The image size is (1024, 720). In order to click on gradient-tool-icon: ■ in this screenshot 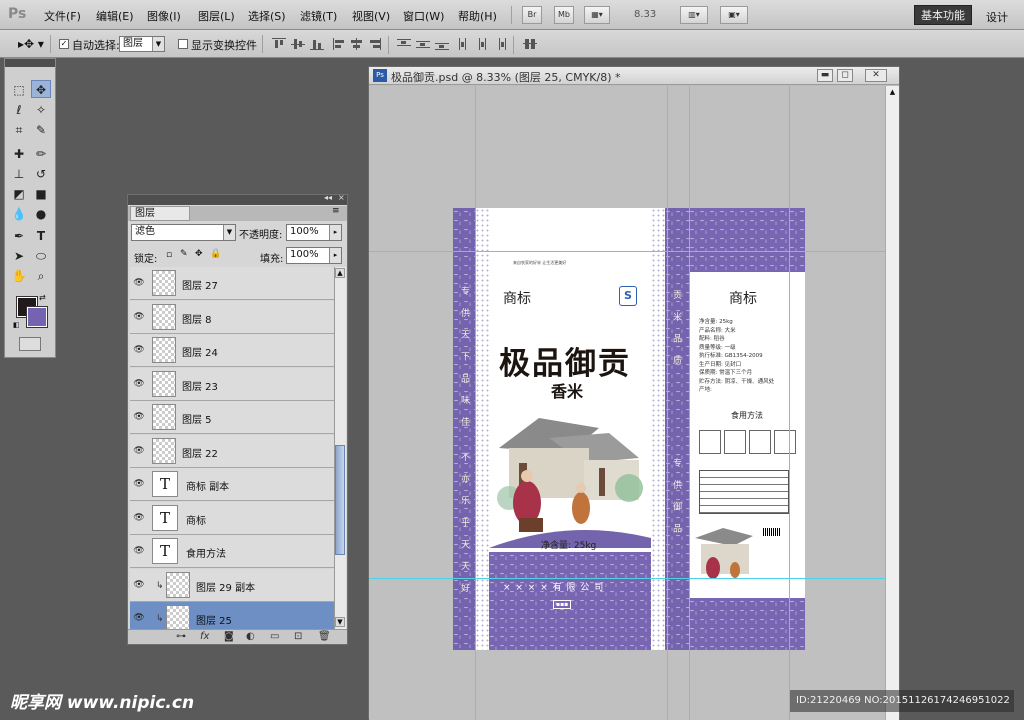, I will do `click(41, 194)`.